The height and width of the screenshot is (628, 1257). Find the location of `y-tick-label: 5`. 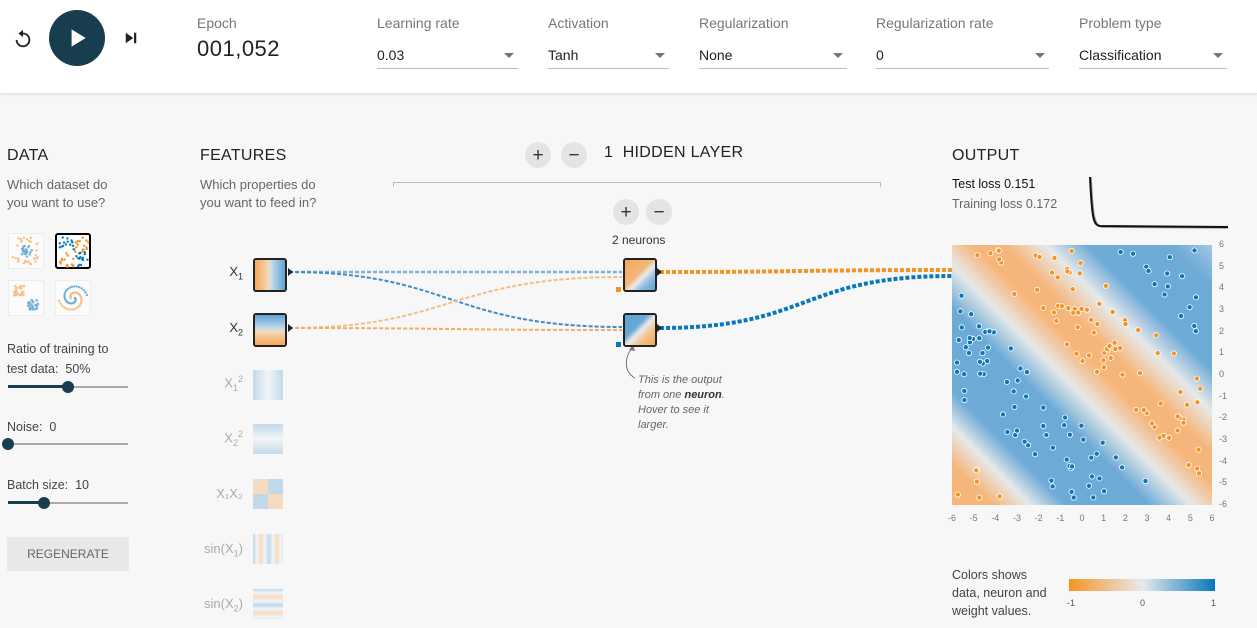

y-tick-label: 5 is located at coordinates (1222, 265).